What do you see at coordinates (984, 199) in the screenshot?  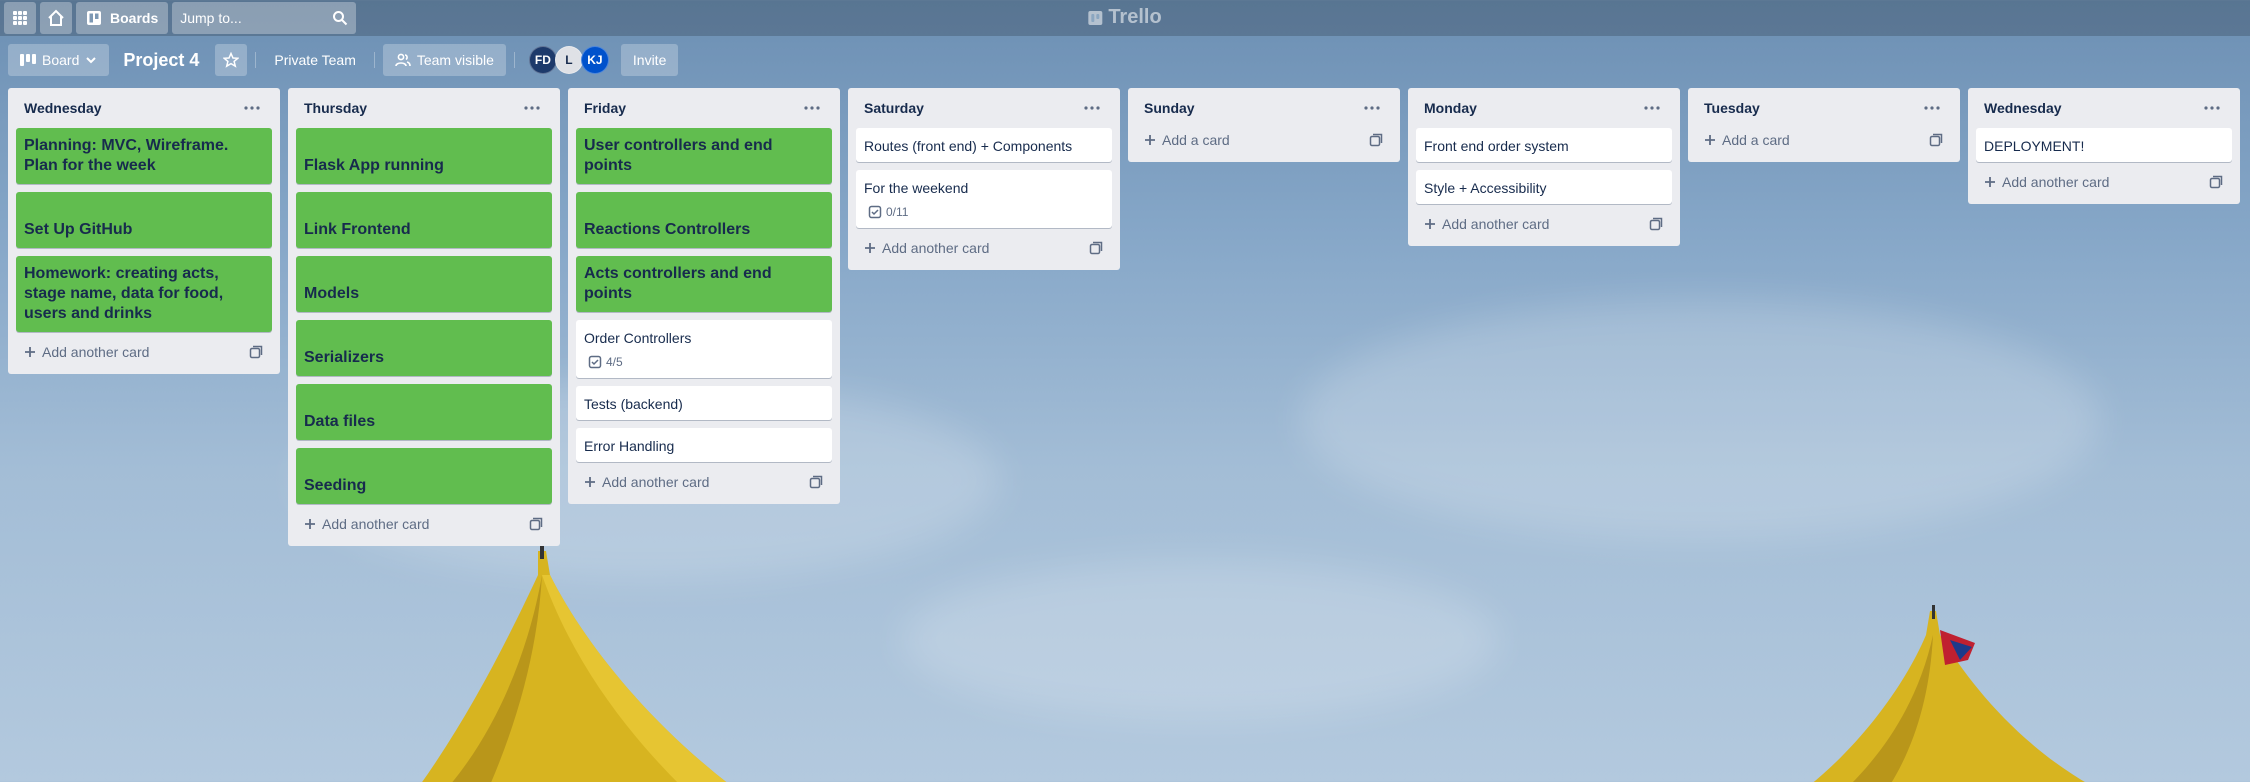 I see `card: For the weekend 0/11` at bounding box center [984, 199].